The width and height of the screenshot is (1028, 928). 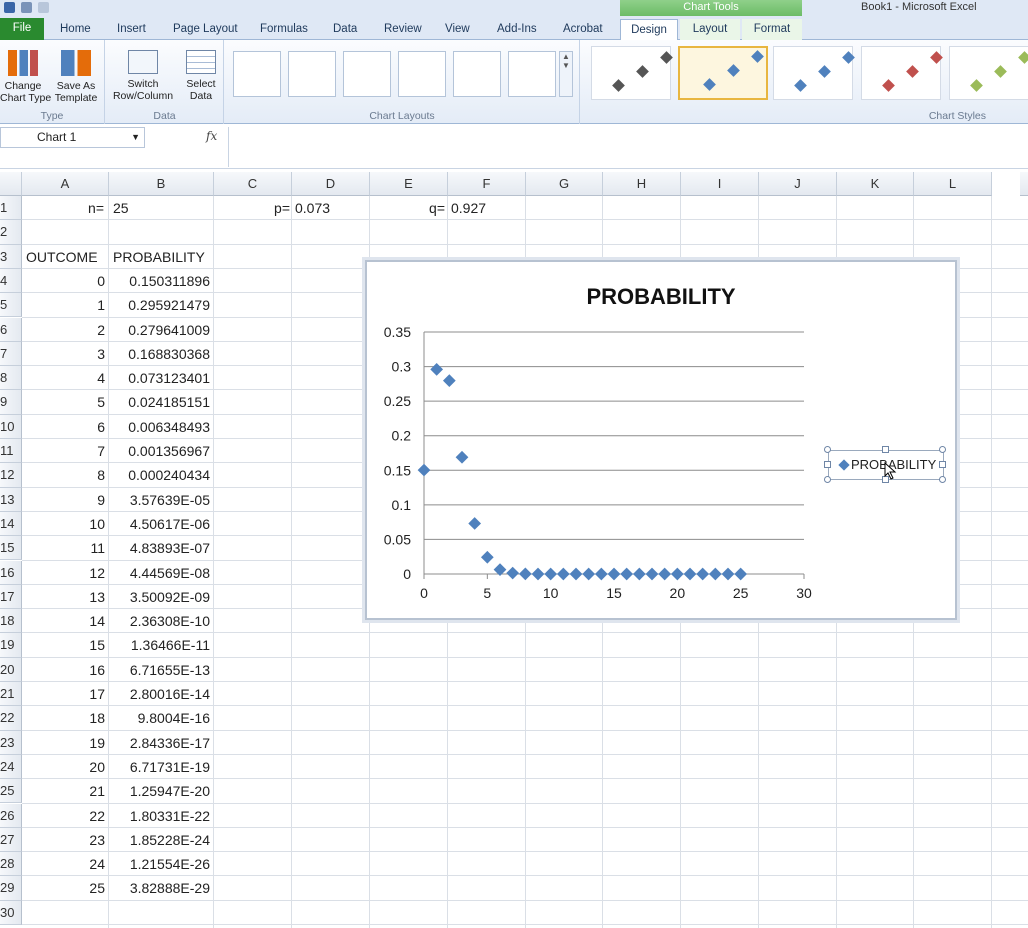 I want to click on insert-function-icon: fx, so click(x=211, y=136).